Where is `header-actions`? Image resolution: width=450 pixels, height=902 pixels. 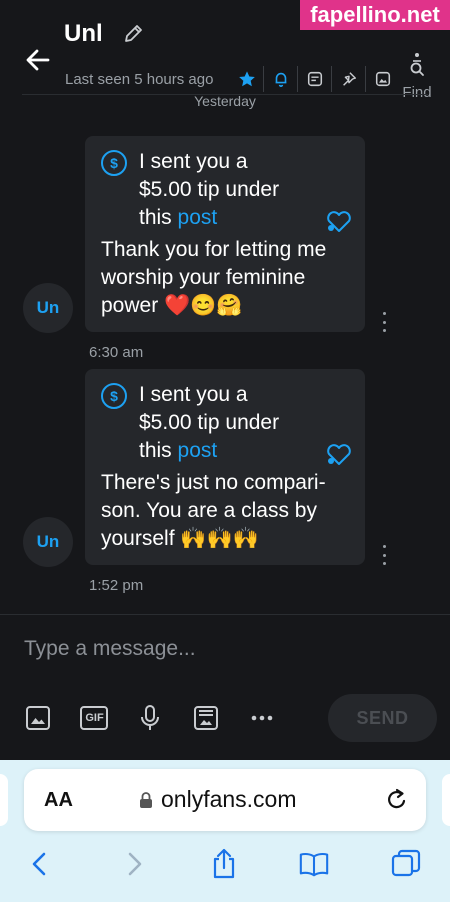
header-actions is located at coordinates (314, 79).